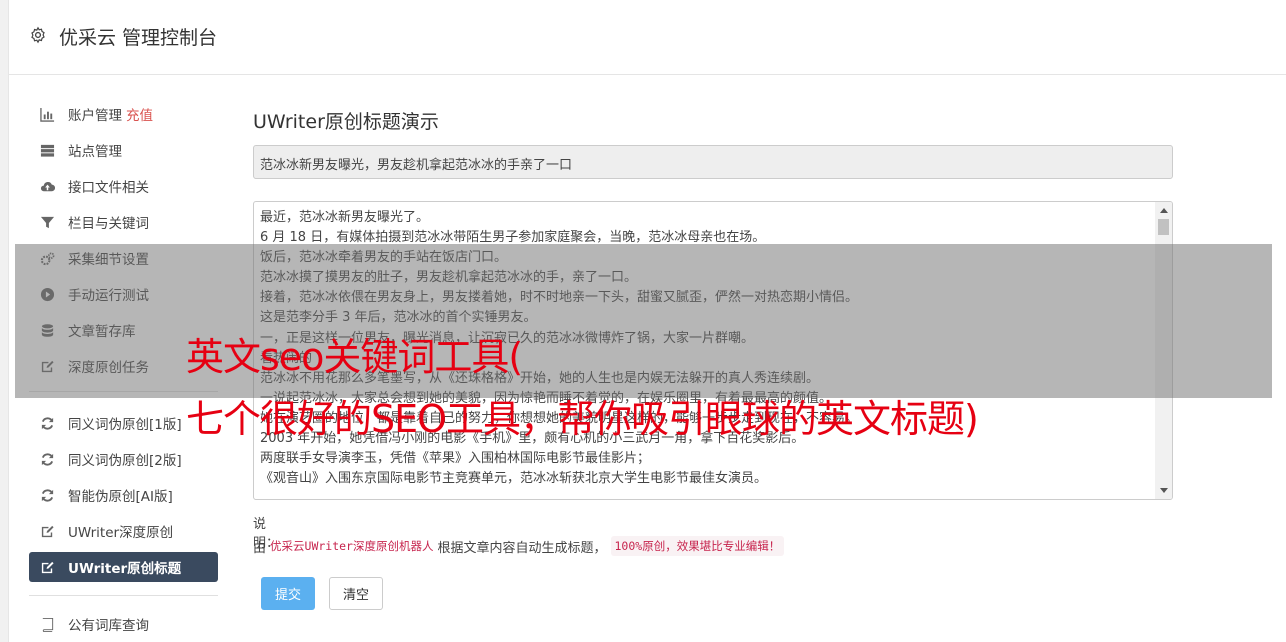 Image resolution: width=1286 pixels, height=642 pixels. I want to click on sidebar-item-uwriter-deep: UWriter深度原创, so click(123, 531).